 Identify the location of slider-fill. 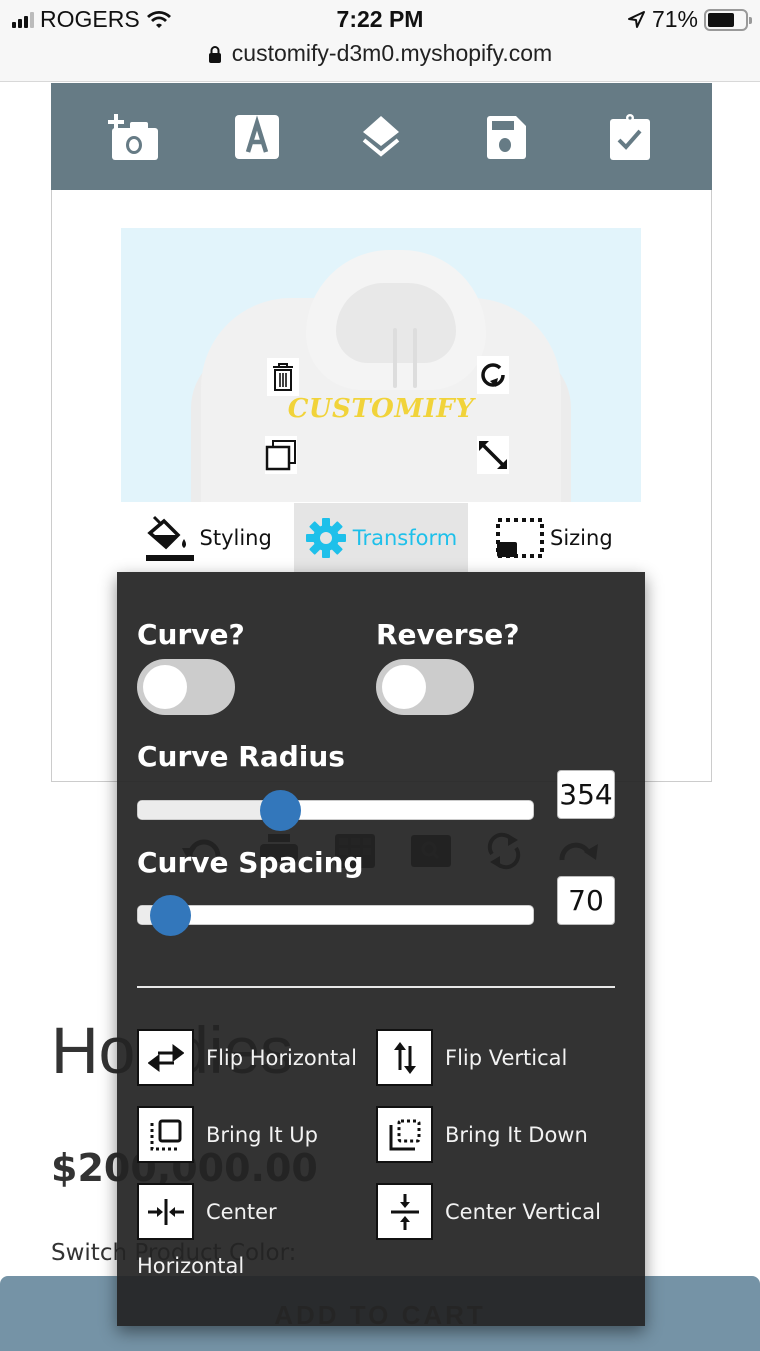
(209, 810).